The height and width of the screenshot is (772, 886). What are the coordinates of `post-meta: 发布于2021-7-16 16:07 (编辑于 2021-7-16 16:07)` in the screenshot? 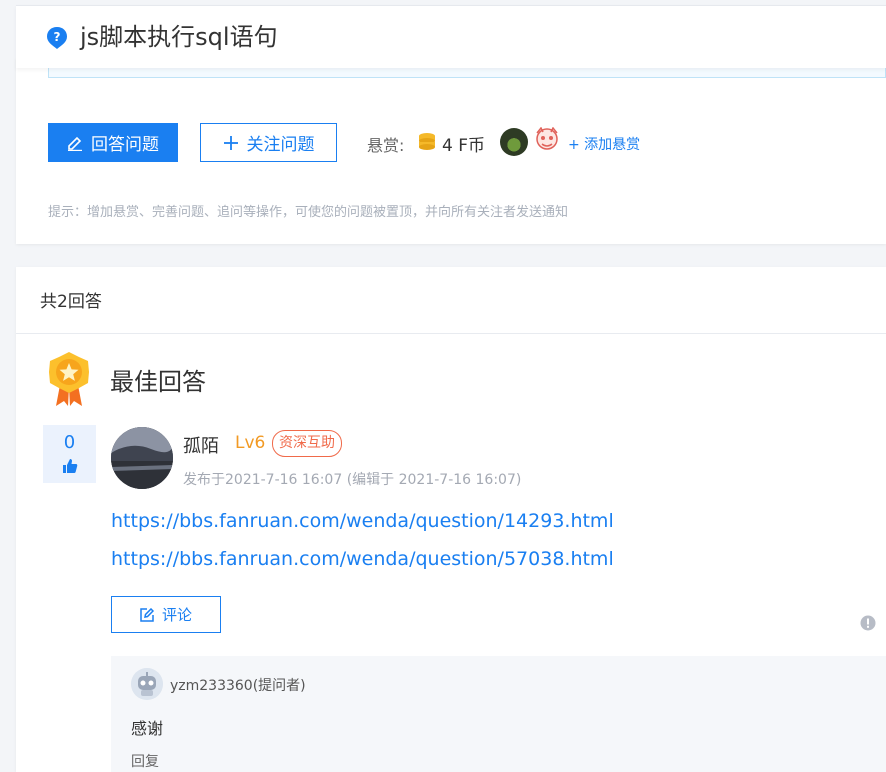 It's located at (352, 480).